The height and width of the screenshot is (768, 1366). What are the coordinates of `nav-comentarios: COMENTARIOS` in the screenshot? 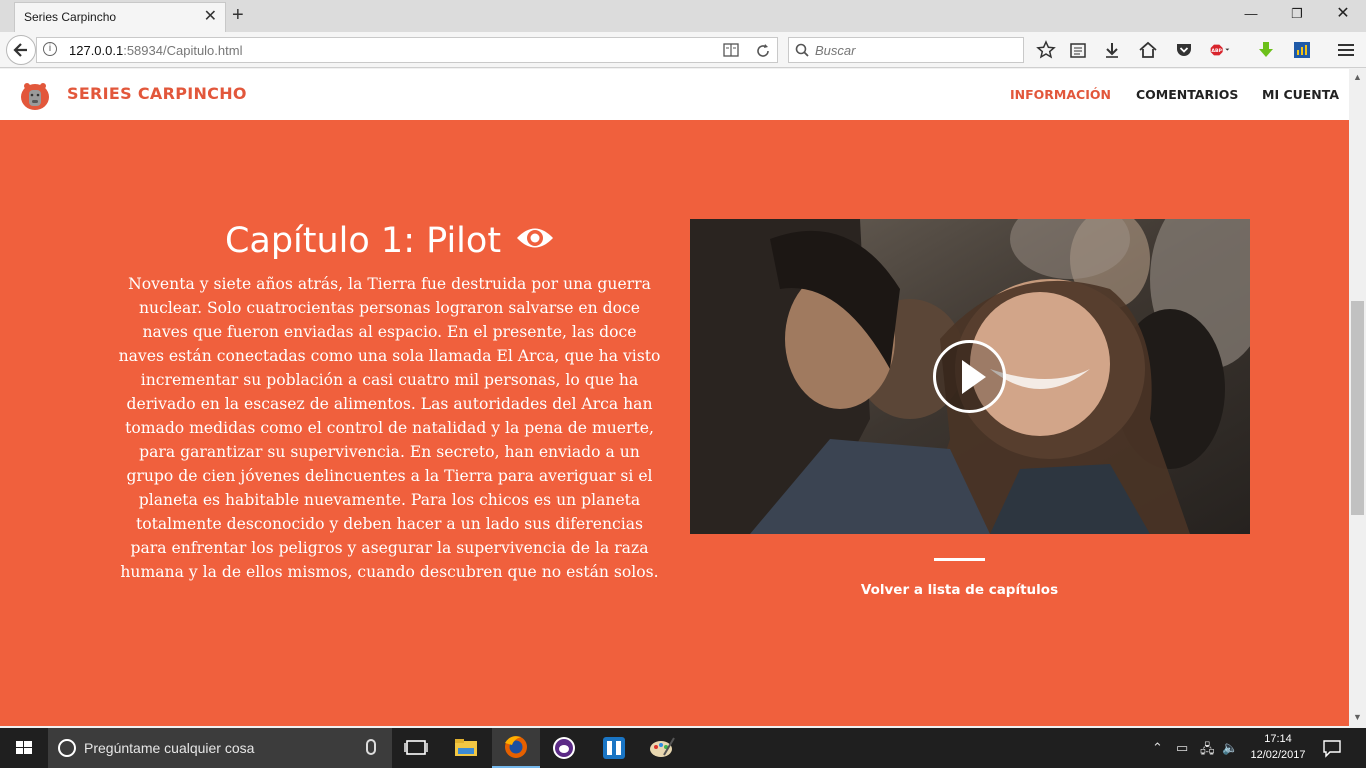 It's located at (1187, 94).